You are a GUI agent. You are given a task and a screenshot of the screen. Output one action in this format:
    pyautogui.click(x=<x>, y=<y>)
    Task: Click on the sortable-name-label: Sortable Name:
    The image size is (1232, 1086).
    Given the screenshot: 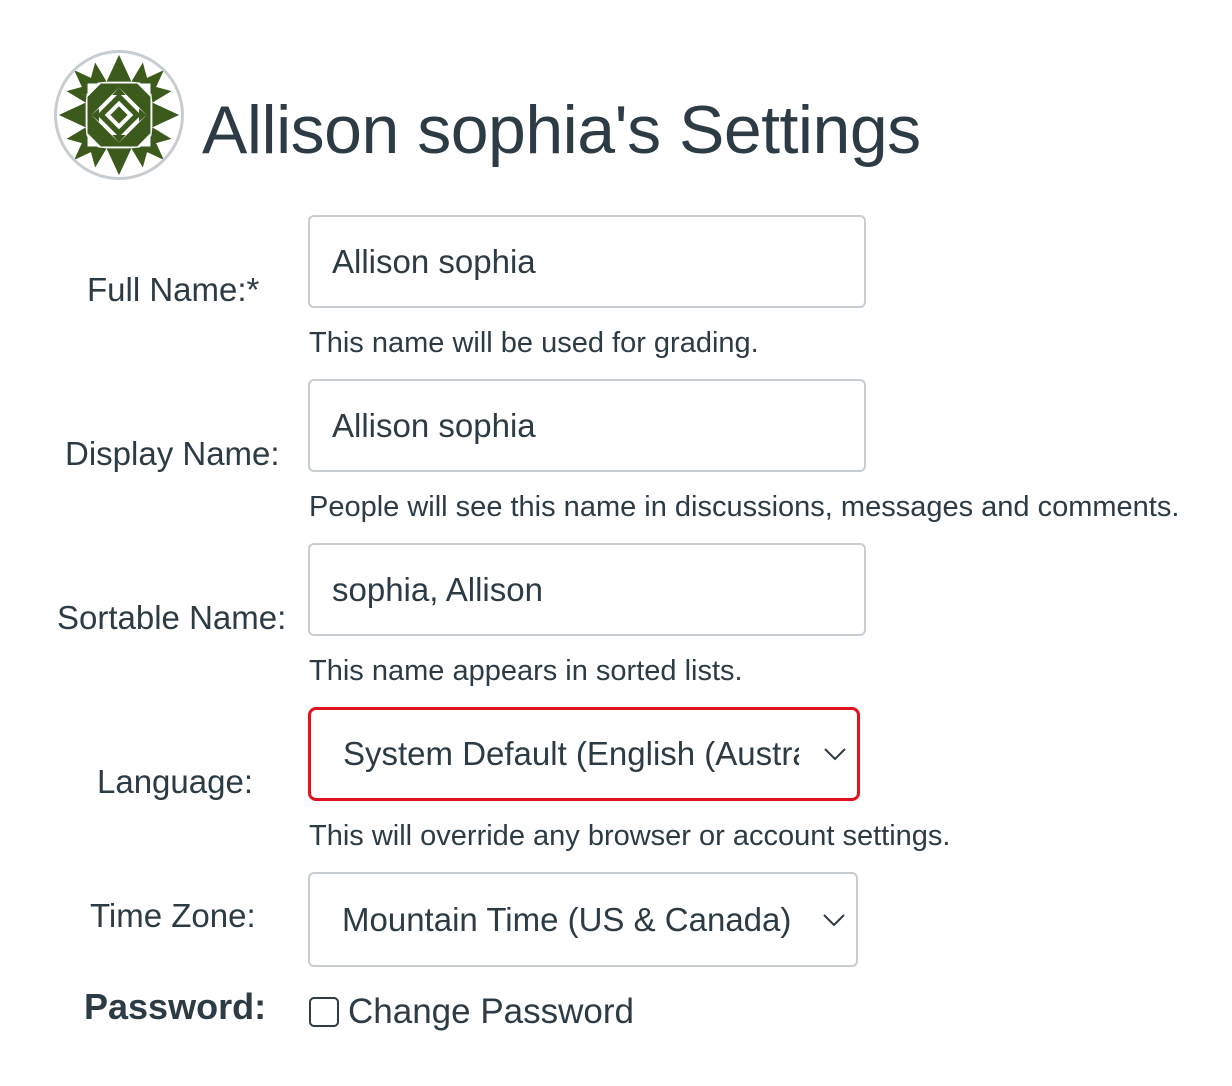 What is the action you would take?
    pyautogui.click(x=172, y=617)
    